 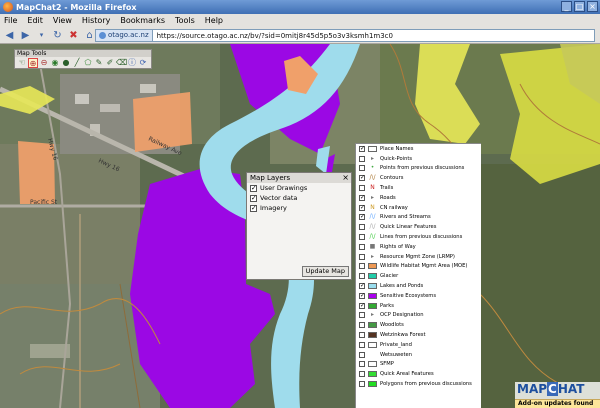 What do you see at coordinates (418, 355) in the screenshot?
I see `legend-item: / Wetsuweten` at bounding box center [418, 355].